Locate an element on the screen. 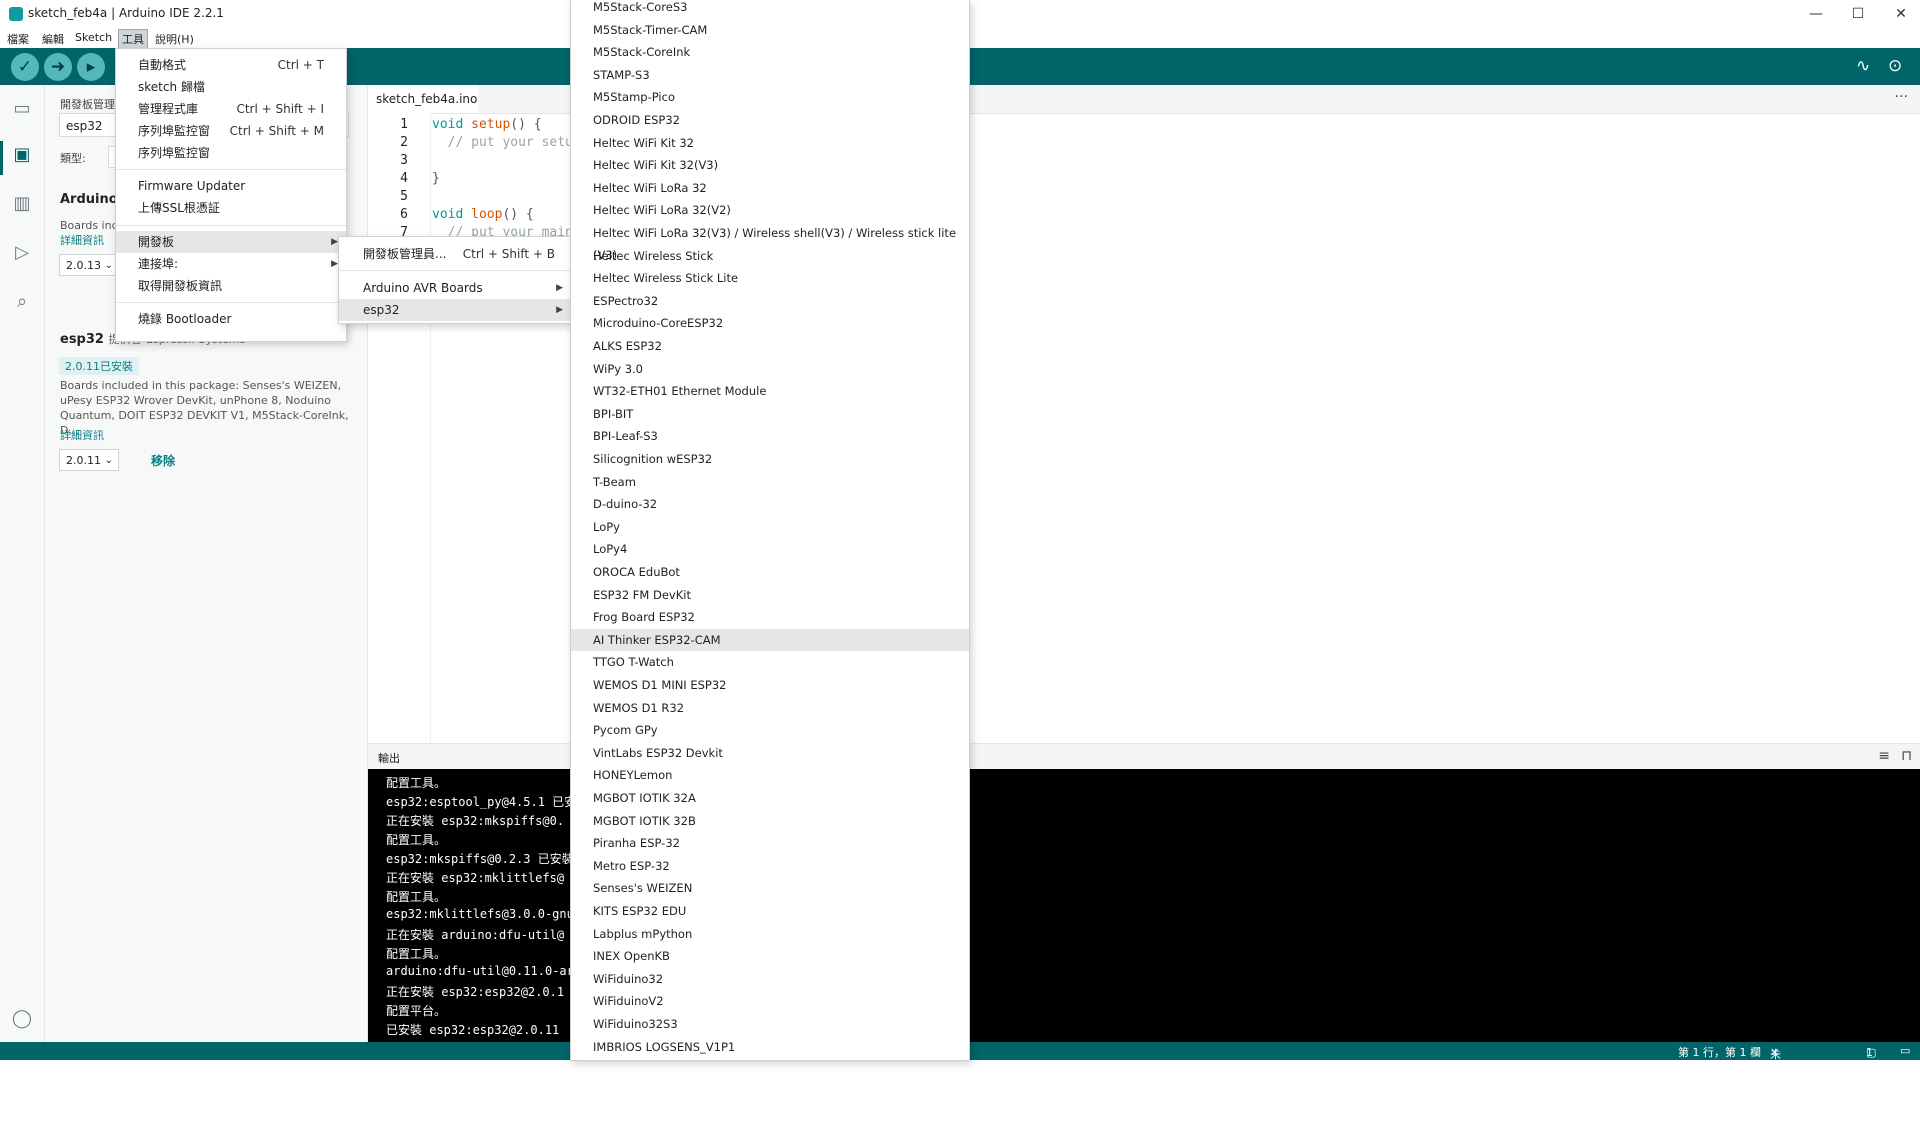 This screenshot has width=1920, height=1142. board-item: TTGO T-Watch is located at coordinates (770, 662).